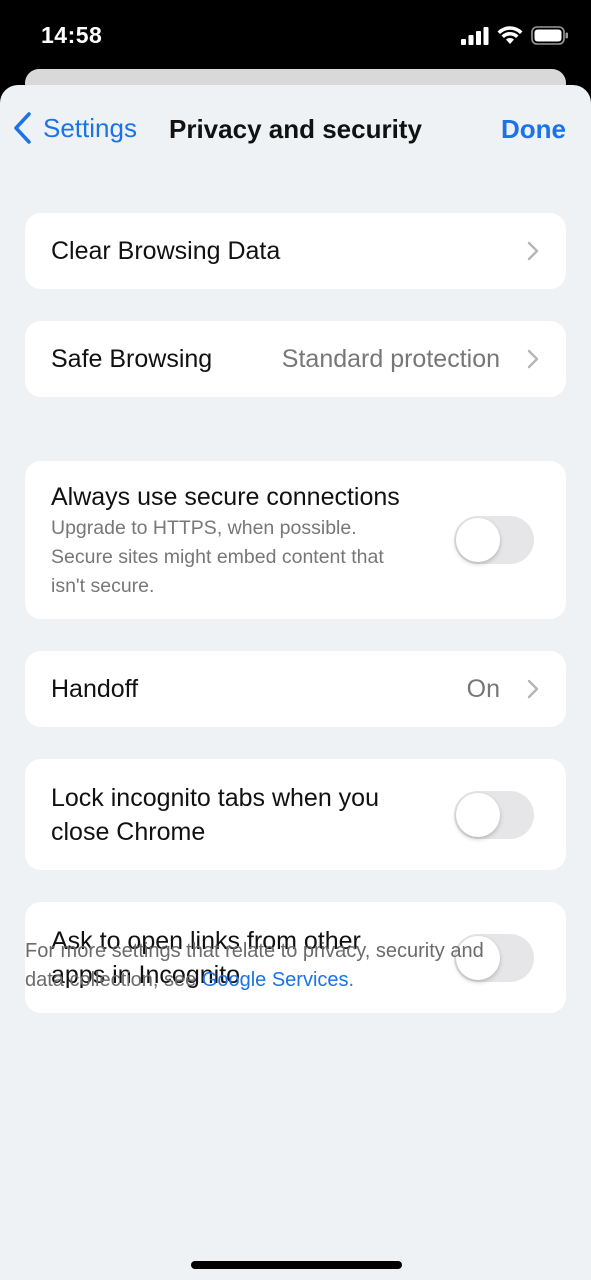 The height and width of the screenshot is (1280, 591). What do you see at coordinates (95, 689) in the screenshot?
I see `handoff-label: Handoff` at bounding box center [95, 689].